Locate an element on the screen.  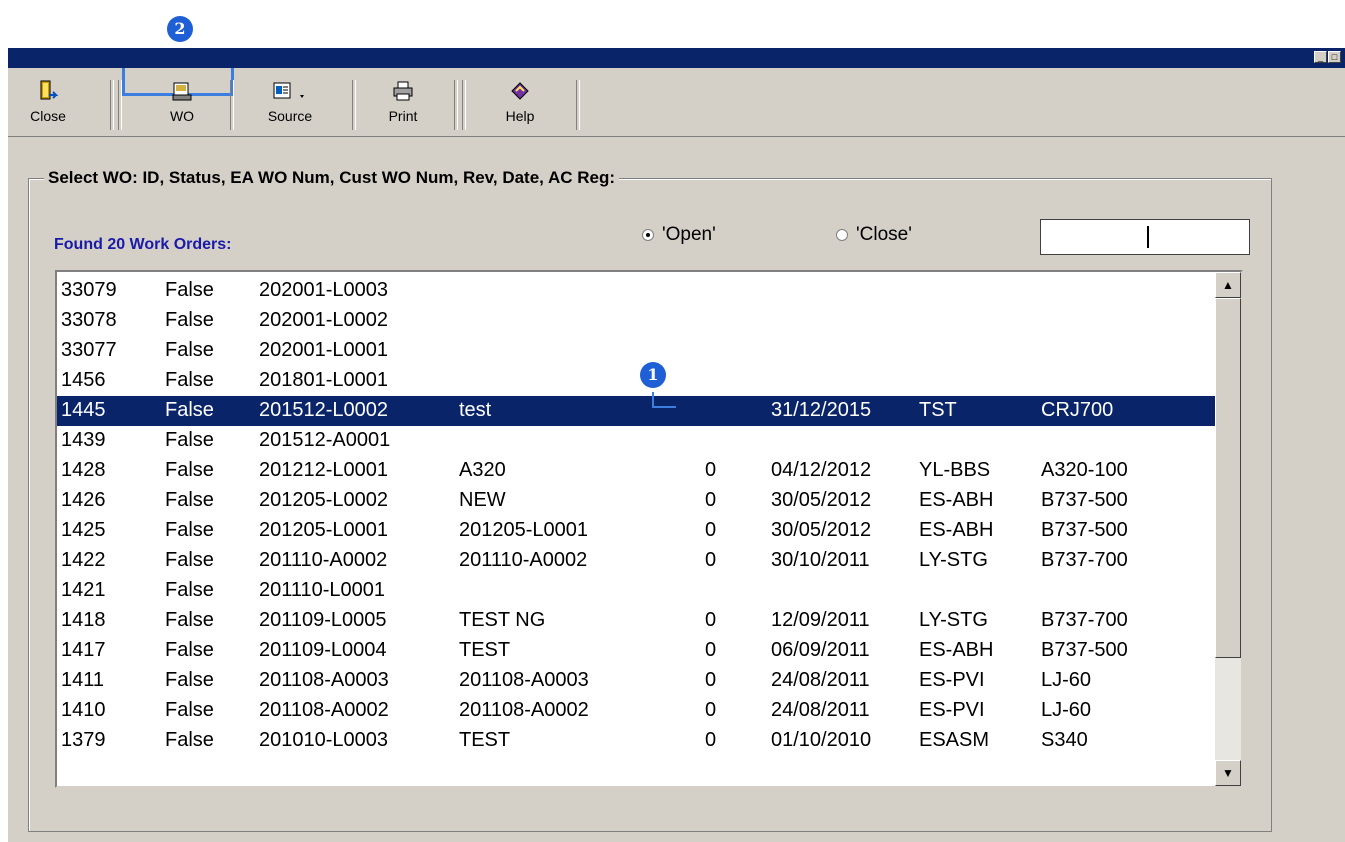
list-cell: 1417 is located at coordinates (83, 650).